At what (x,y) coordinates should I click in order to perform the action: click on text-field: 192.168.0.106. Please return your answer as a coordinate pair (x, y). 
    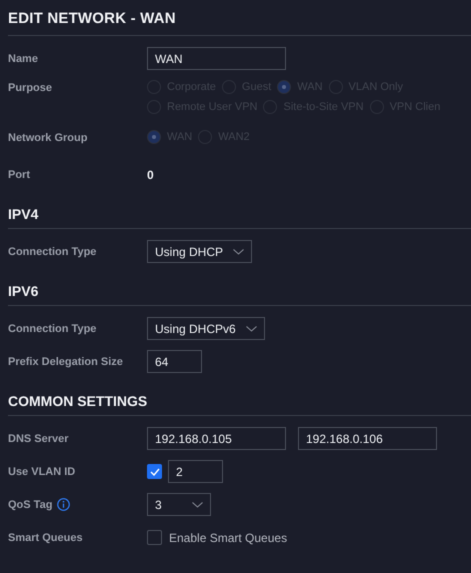
    Looking at the image, I should click on (367, 438).